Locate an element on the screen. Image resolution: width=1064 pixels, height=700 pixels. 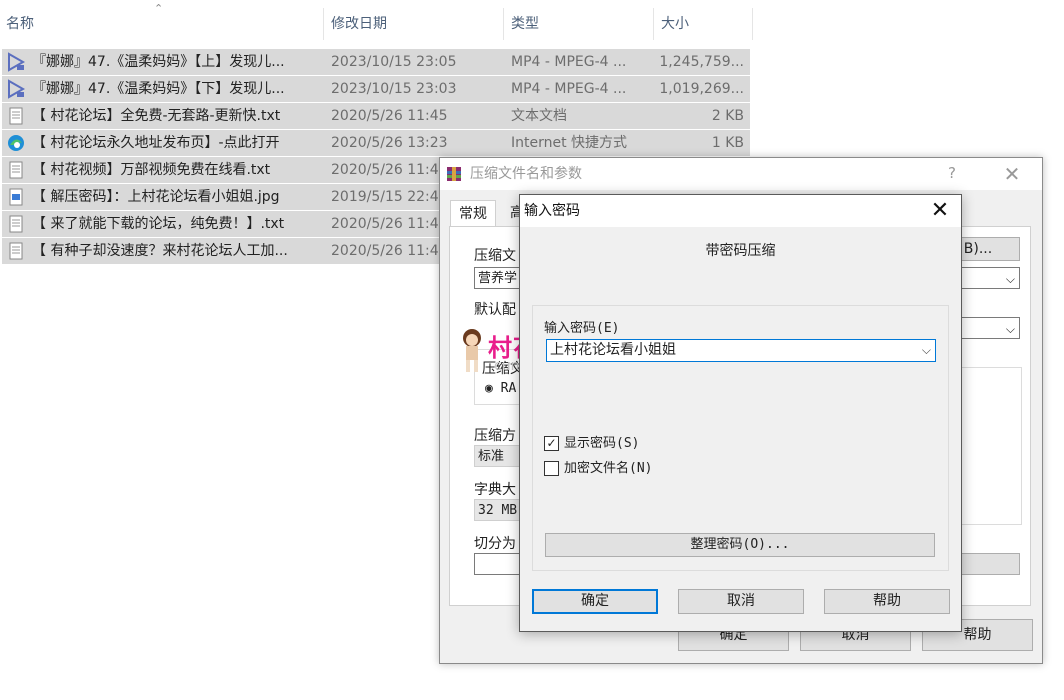
radio-selected-icon: ◉ is located at coordinates (489, 388).